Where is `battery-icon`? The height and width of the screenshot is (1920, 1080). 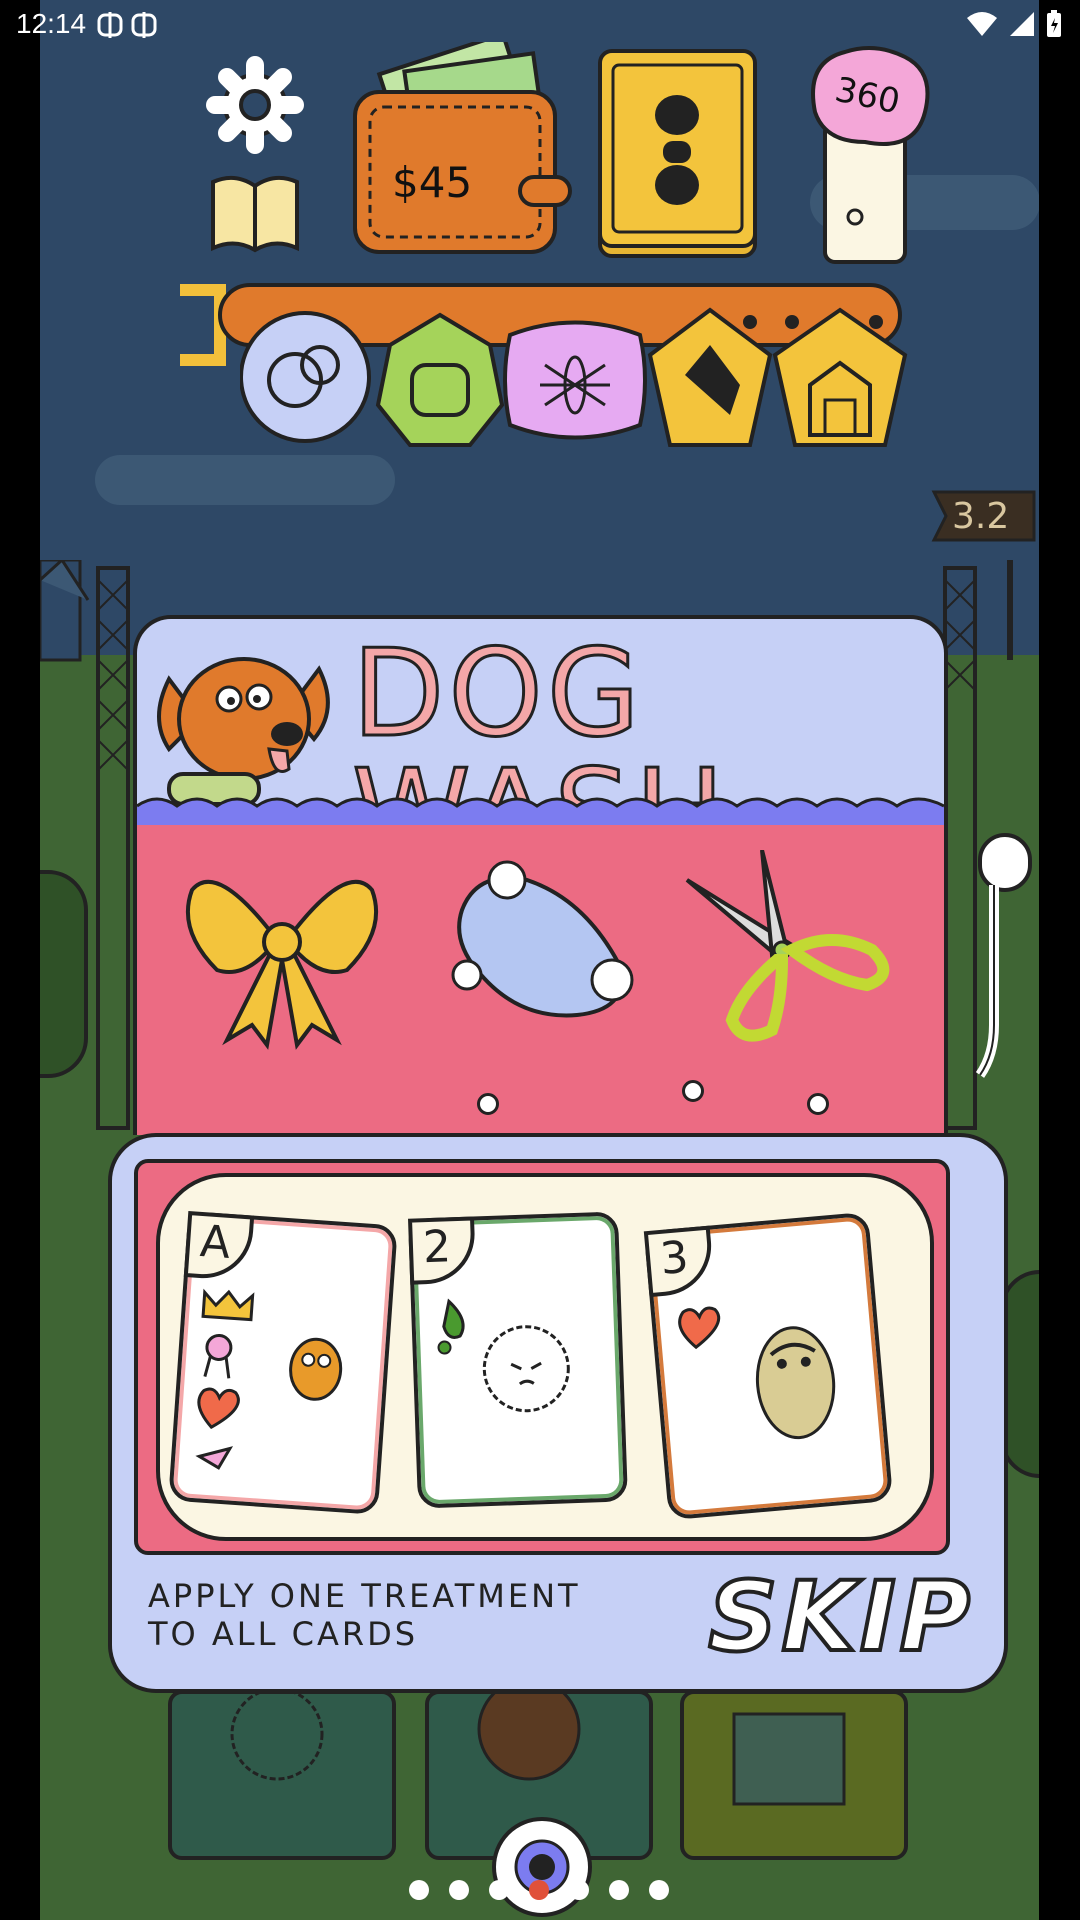 battery-icon is located at coordinates (1054, 23).